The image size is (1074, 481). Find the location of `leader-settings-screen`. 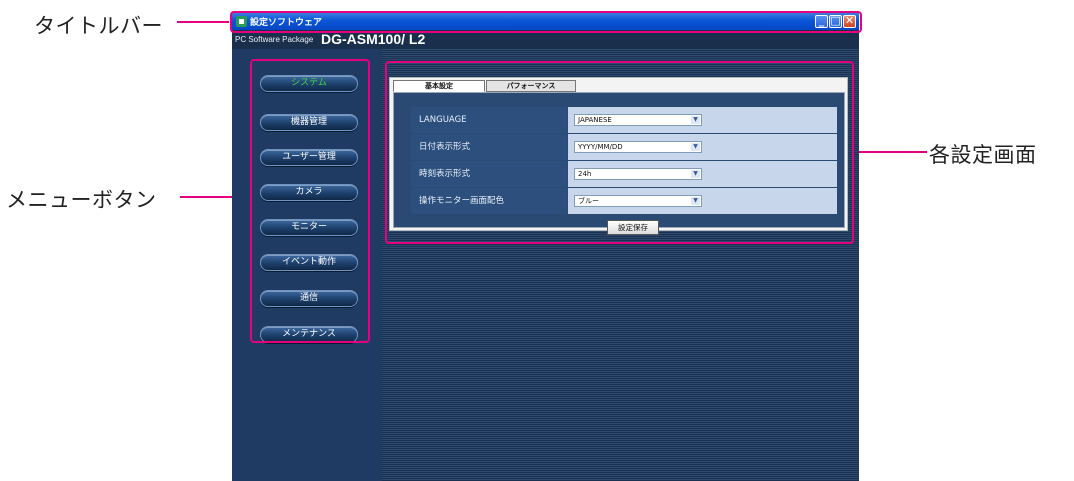

leader-settings-screen is located at coordinates (890, 152).